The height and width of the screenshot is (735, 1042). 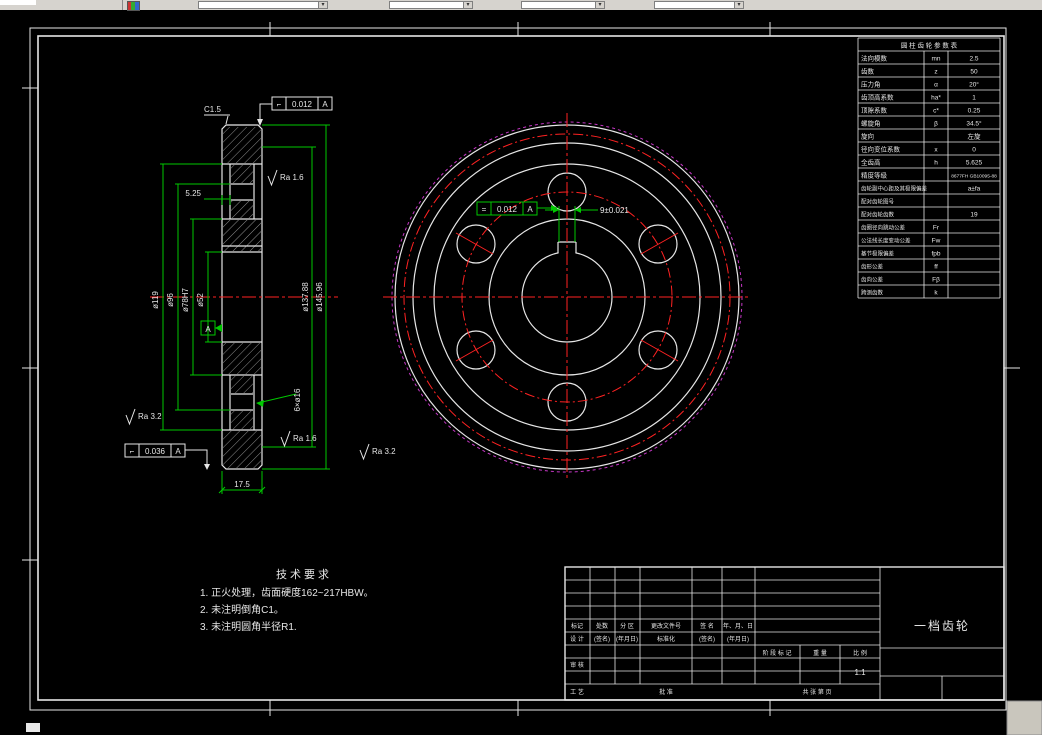 I want to click on param-symbol: β, so click(x=936, y=124).